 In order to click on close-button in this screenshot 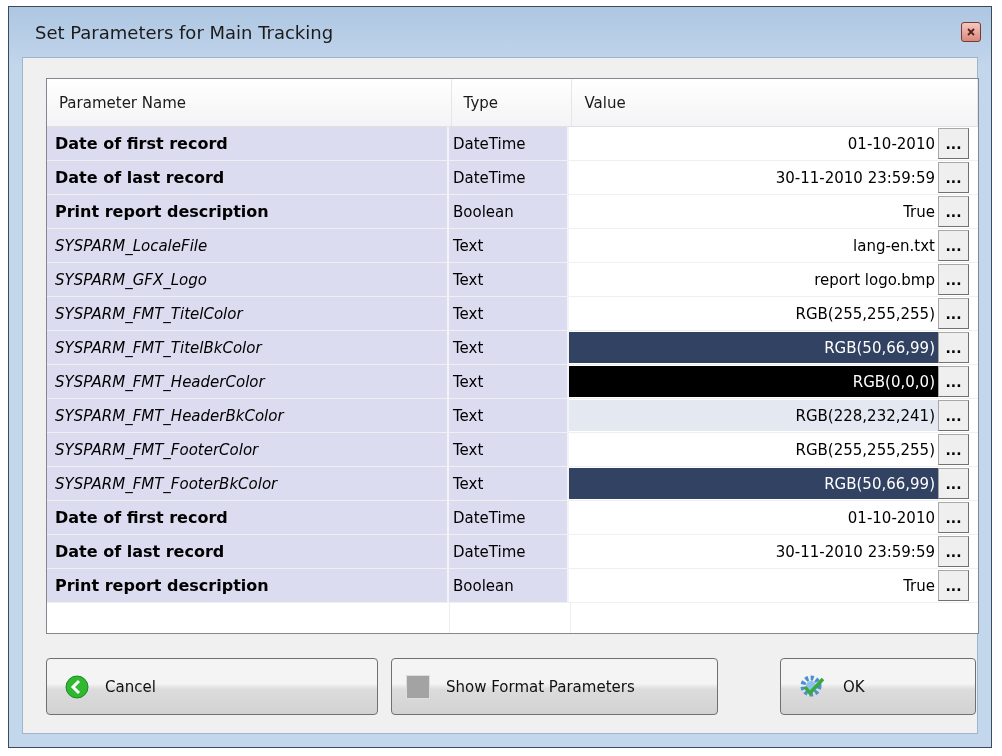, I will do `click(971, 32)`.